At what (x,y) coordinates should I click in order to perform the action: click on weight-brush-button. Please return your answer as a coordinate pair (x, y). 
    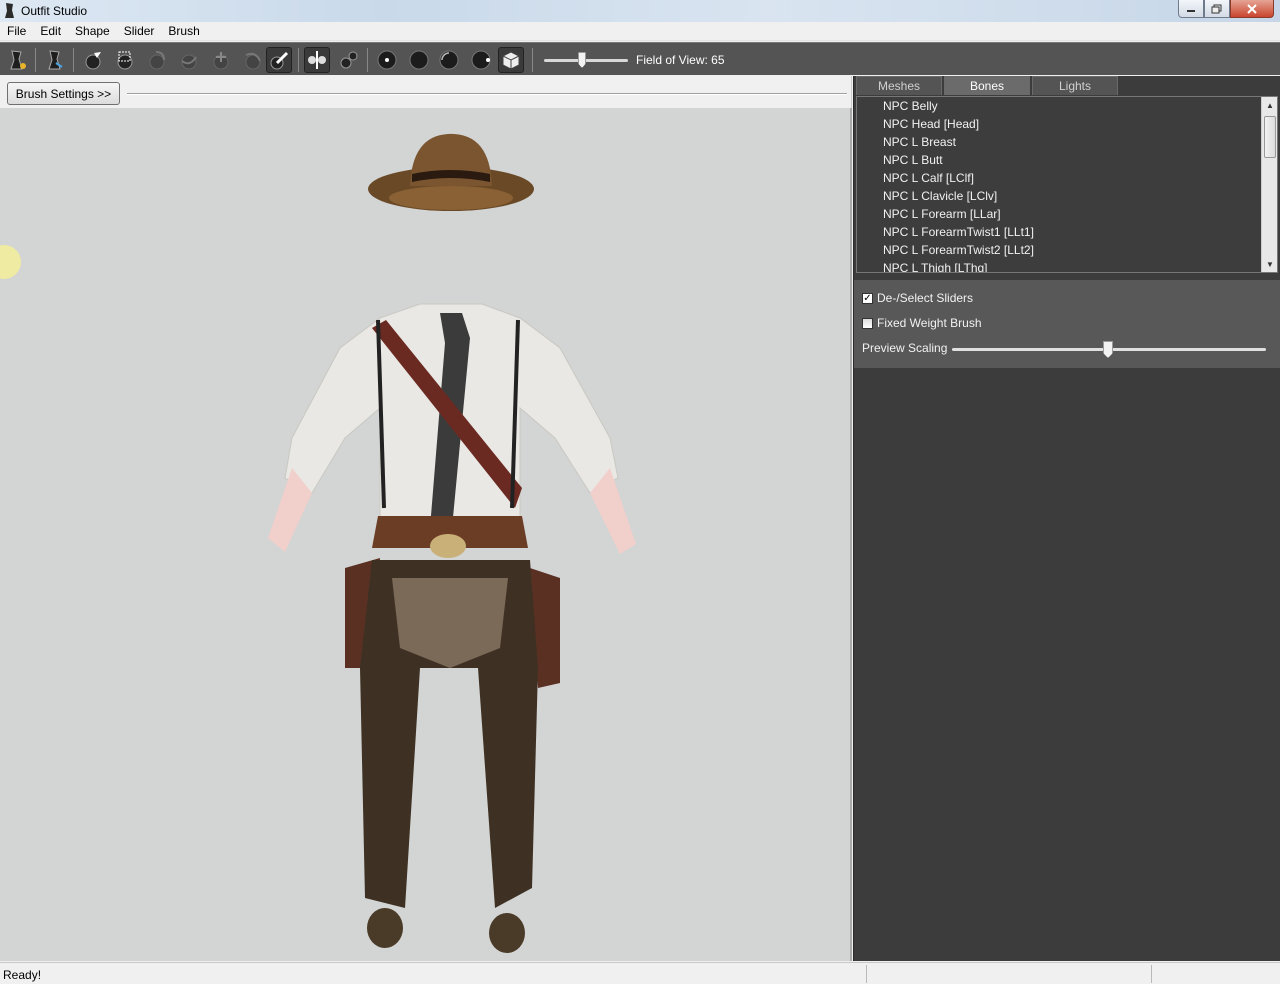
    Looking at the image, I should click on (279, 60).